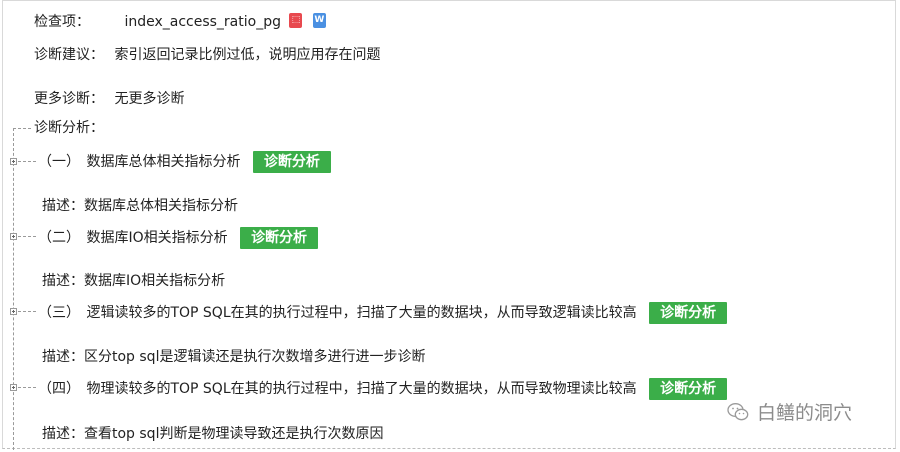  I want to click on analysis-item-index: （一）, so click(59, 162).